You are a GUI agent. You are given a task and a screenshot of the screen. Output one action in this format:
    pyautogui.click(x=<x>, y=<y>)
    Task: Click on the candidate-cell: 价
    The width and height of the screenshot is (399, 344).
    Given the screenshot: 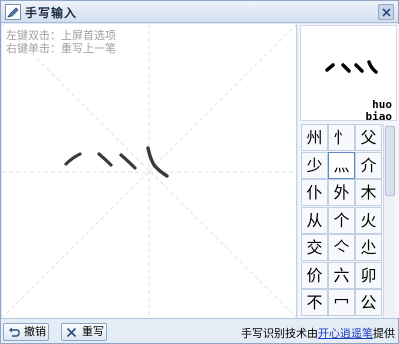 What is the action you would take?
    pyautogui.click(x=314, y=275)
    